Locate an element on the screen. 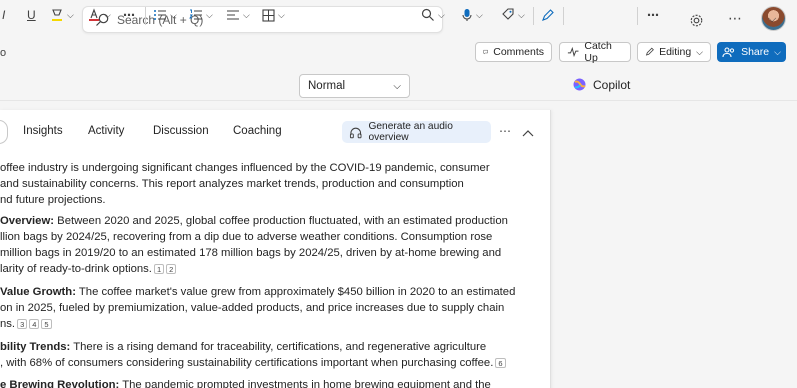  comments-button: Comments is located at coordinates (513, 52).